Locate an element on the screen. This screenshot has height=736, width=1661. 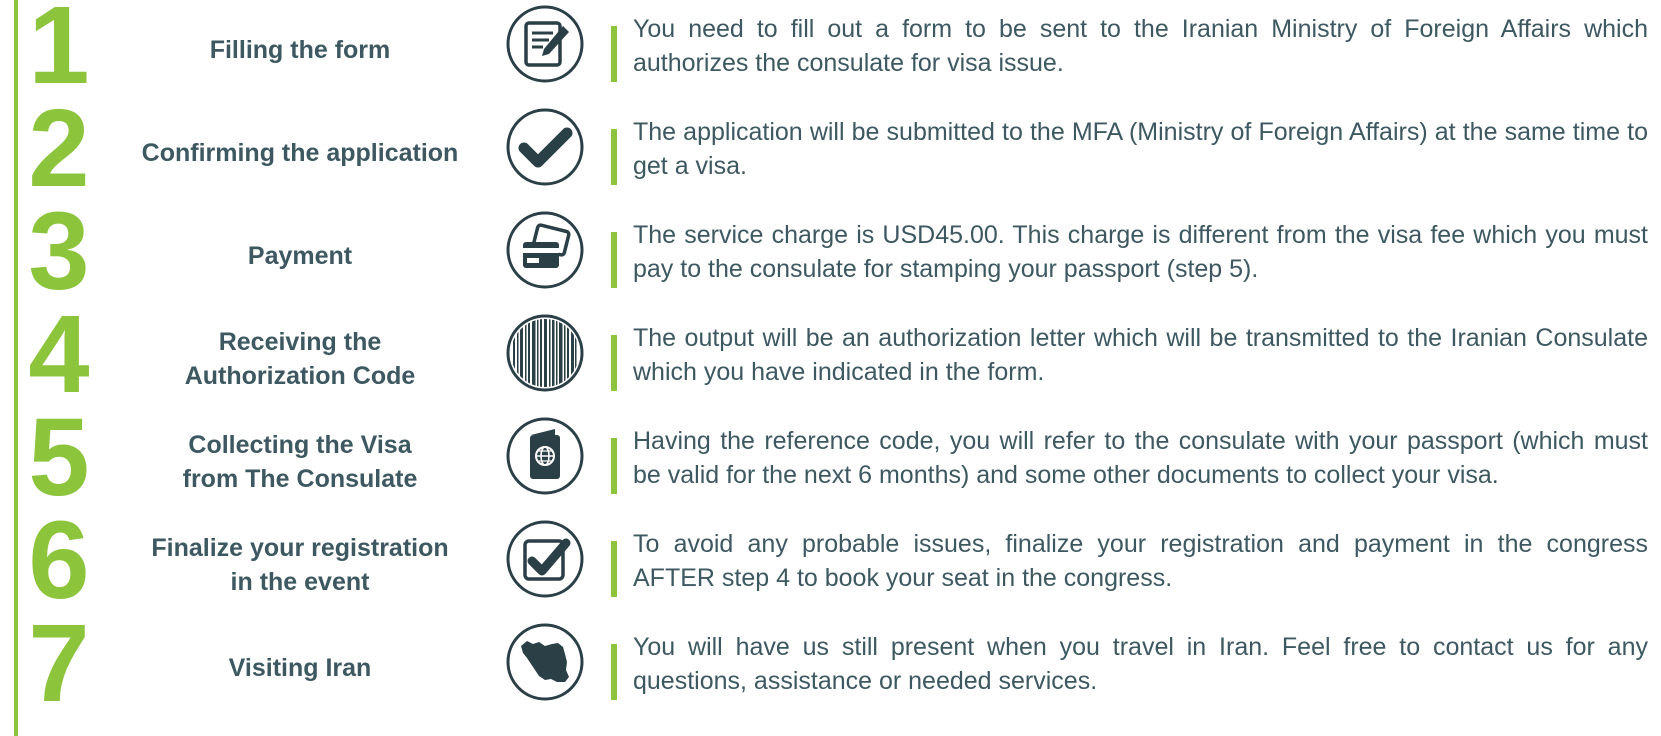
step-title: Collecting the Visa from The Consulate is located at coordinates (300, 462).